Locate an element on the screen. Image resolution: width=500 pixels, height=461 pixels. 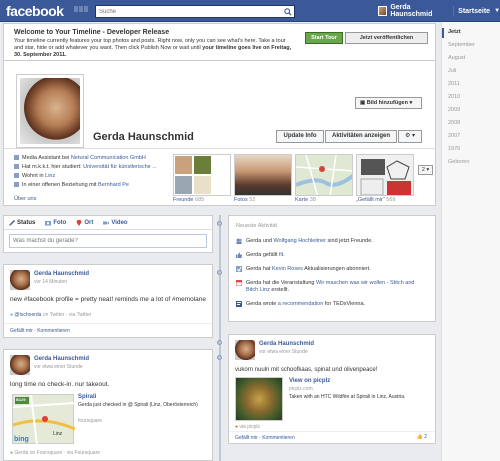
user-nav: Gerda Haunschmid Startseite ▼ is located at coordinates (439, 11).